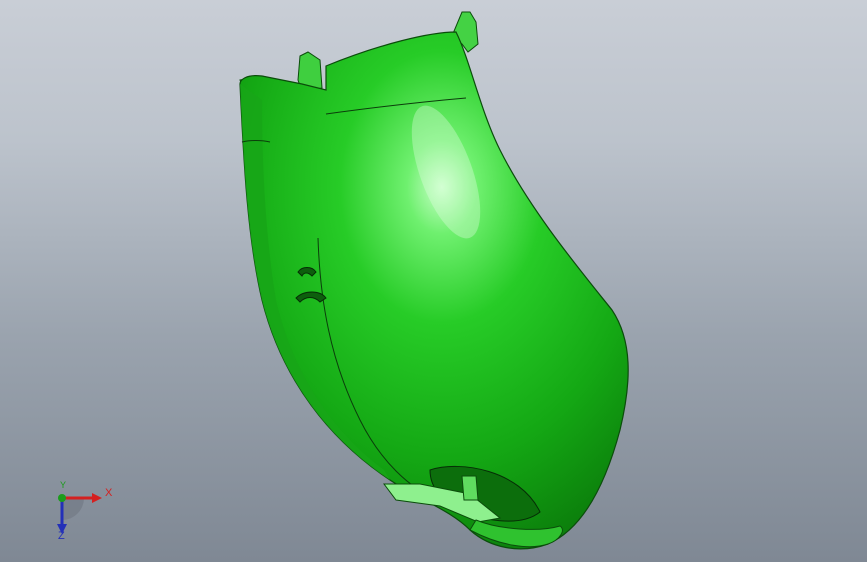 The image size is (867, 562). I want to click on z-axis-label: Z, so click(61, 536).